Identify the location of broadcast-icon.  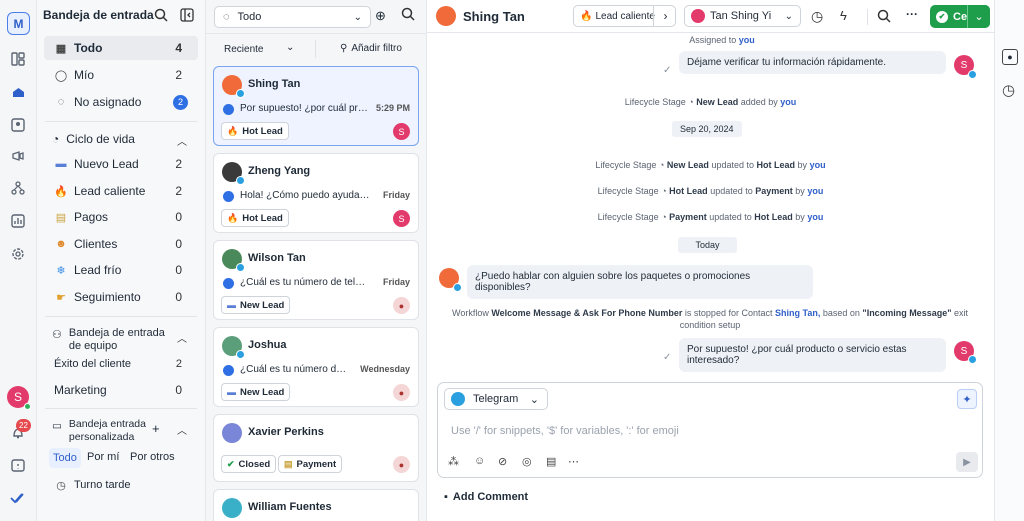
(18, 156).